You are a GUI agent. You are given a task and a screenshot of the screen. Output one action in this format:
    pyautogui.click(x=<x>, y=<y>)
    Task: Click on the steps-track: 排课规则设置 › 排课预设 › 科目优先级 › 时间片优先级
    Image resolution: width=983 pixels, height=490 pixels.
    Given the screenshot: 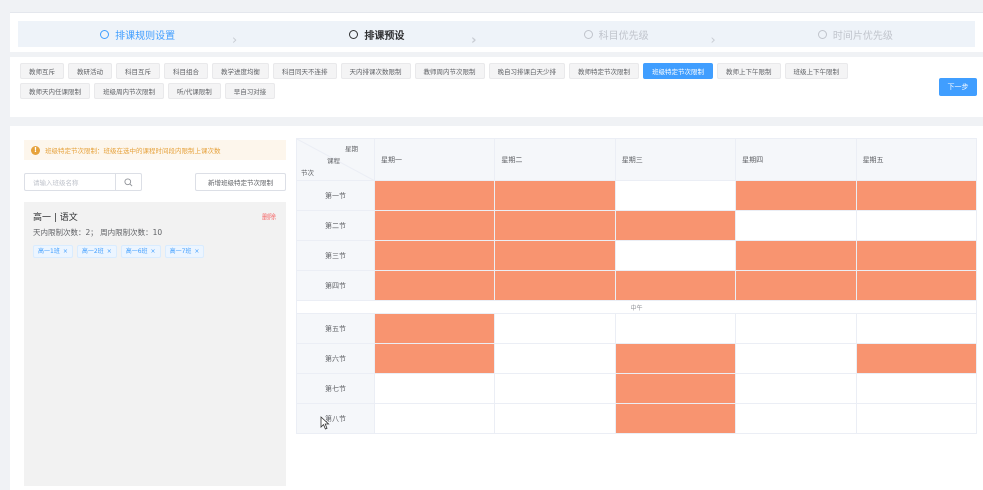 What is the action you would take?
    pyautogui.click(x=496, y=34)
    